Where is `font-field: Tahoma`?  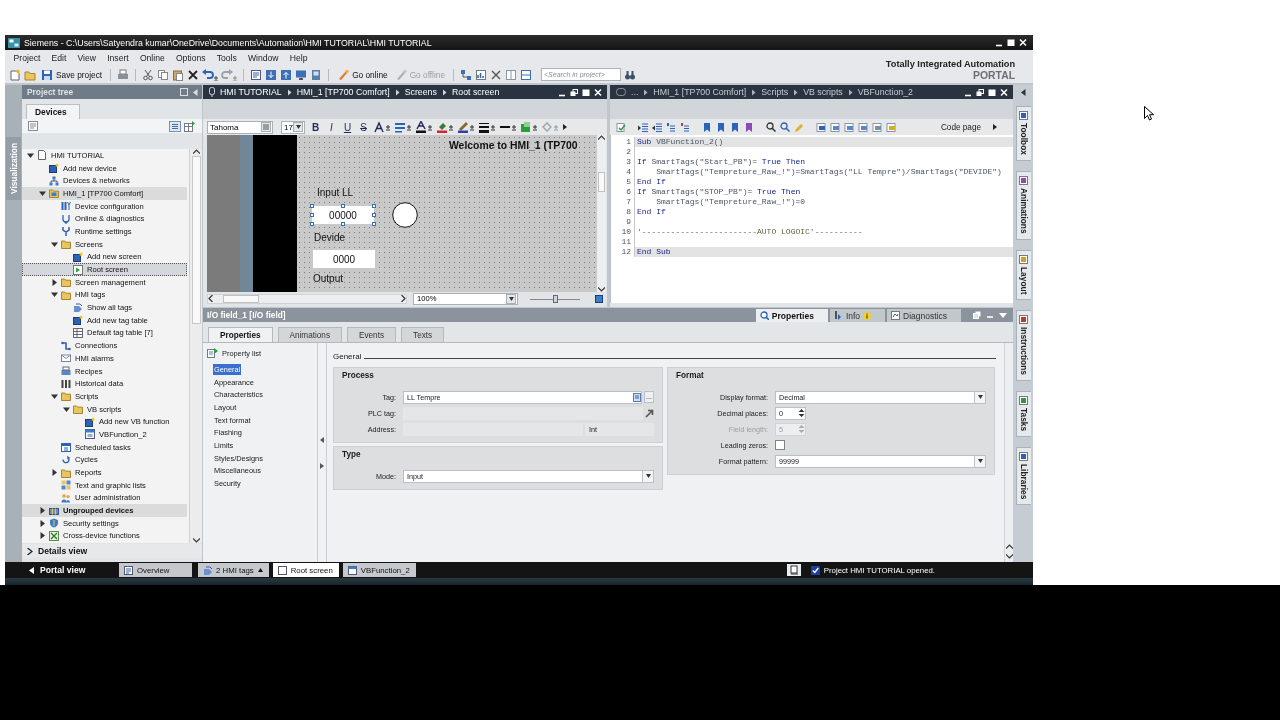 font-field: Tahoma is located at coordinates (240, 127).